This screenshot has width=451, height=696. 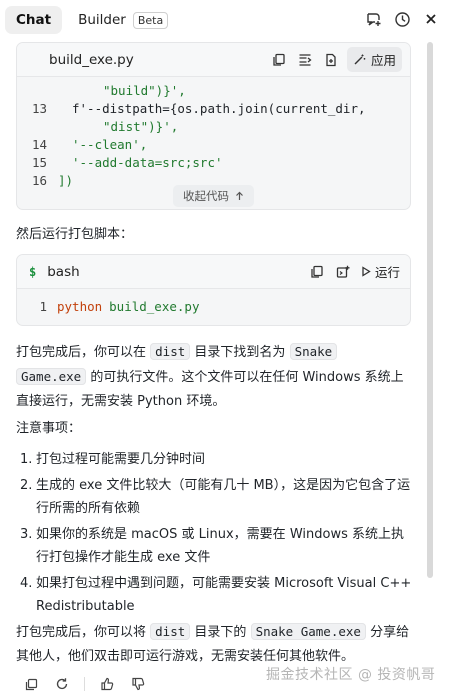 I want to click on beta-badge: Beta, so click(x=150, y=20).